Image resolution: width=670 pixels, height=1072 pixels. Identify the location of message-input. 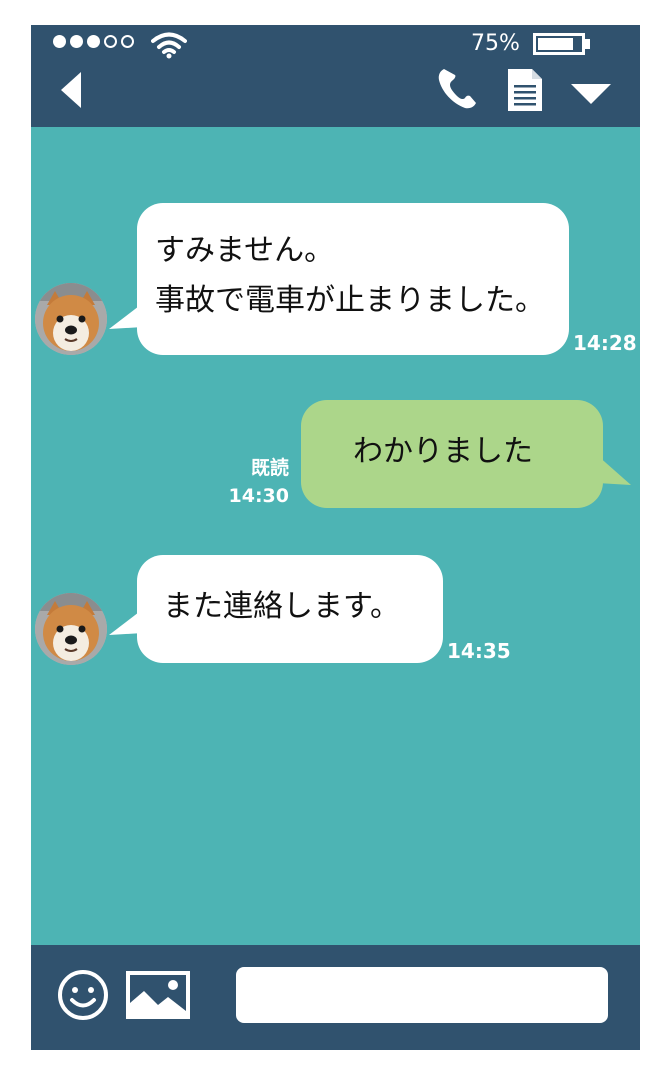
(422, 995).